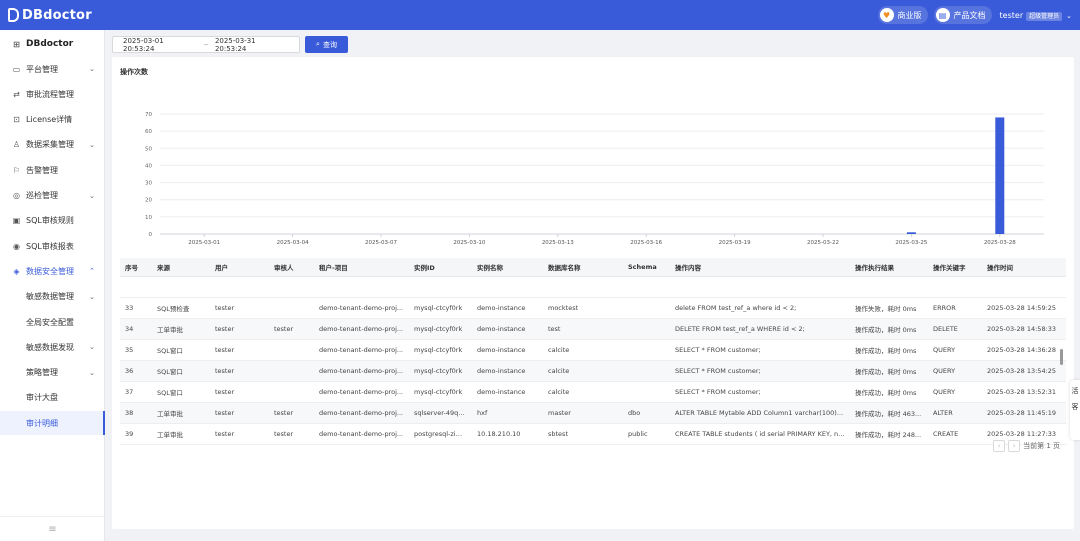 This screenshot has width=1080, height=541. I want to click on business-edition-label: 商业版, so click(909, 15).